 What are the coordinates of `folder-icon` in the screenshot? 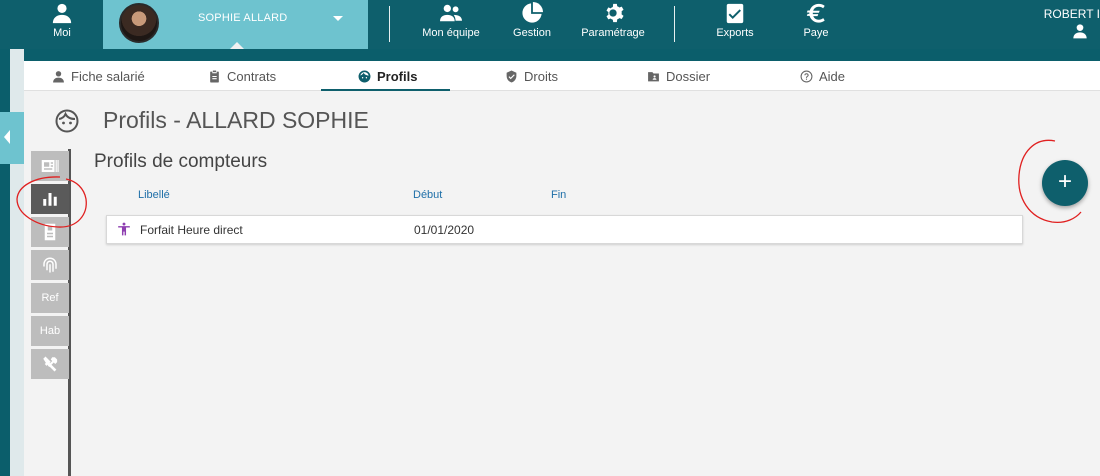 It's located at (653, 76).